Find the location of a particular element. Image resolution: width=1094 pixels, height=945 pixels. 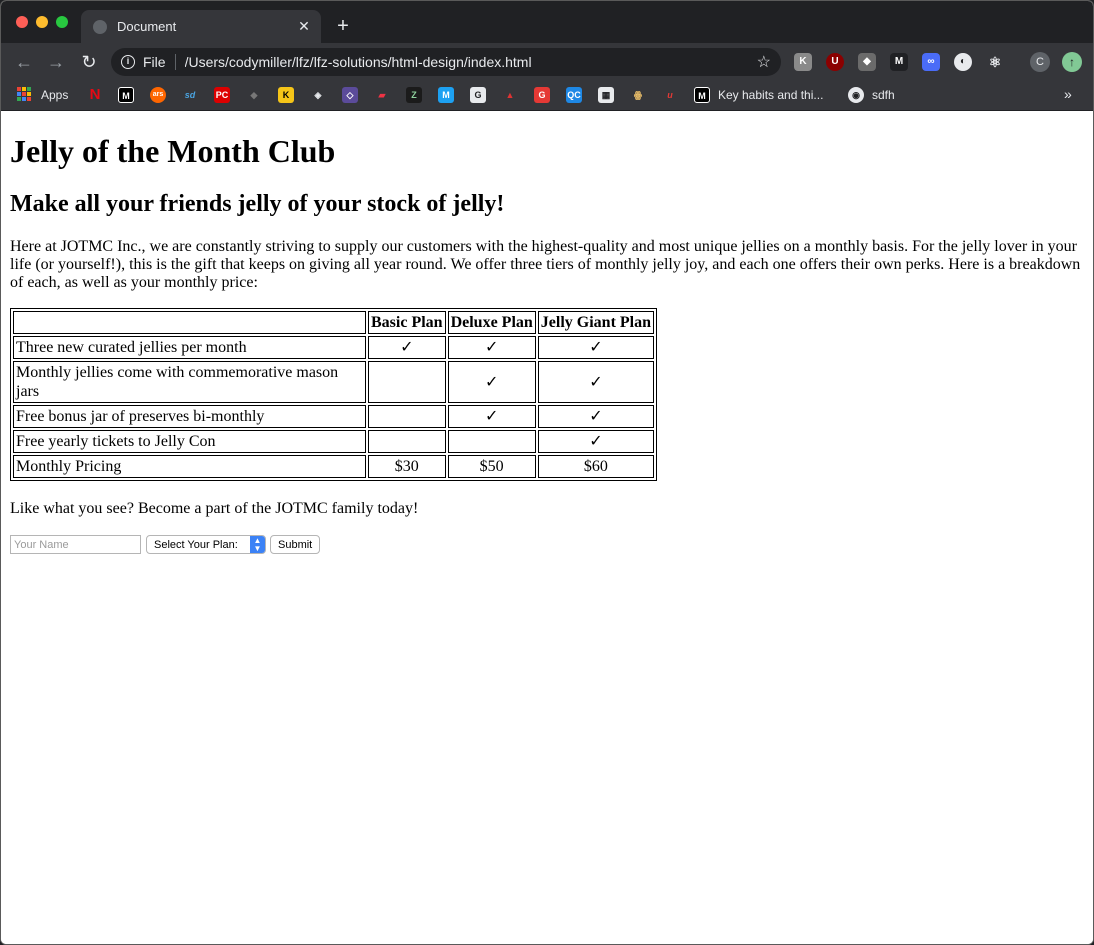

update-icon: ↑ is located at coordinates (1072, 62).